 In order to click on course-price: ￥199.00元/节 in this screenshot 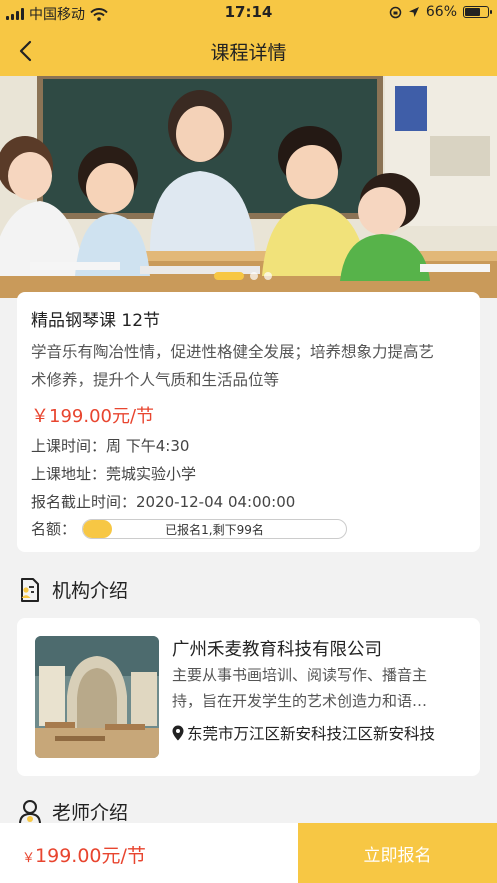, I will do `click(93, 416)`.